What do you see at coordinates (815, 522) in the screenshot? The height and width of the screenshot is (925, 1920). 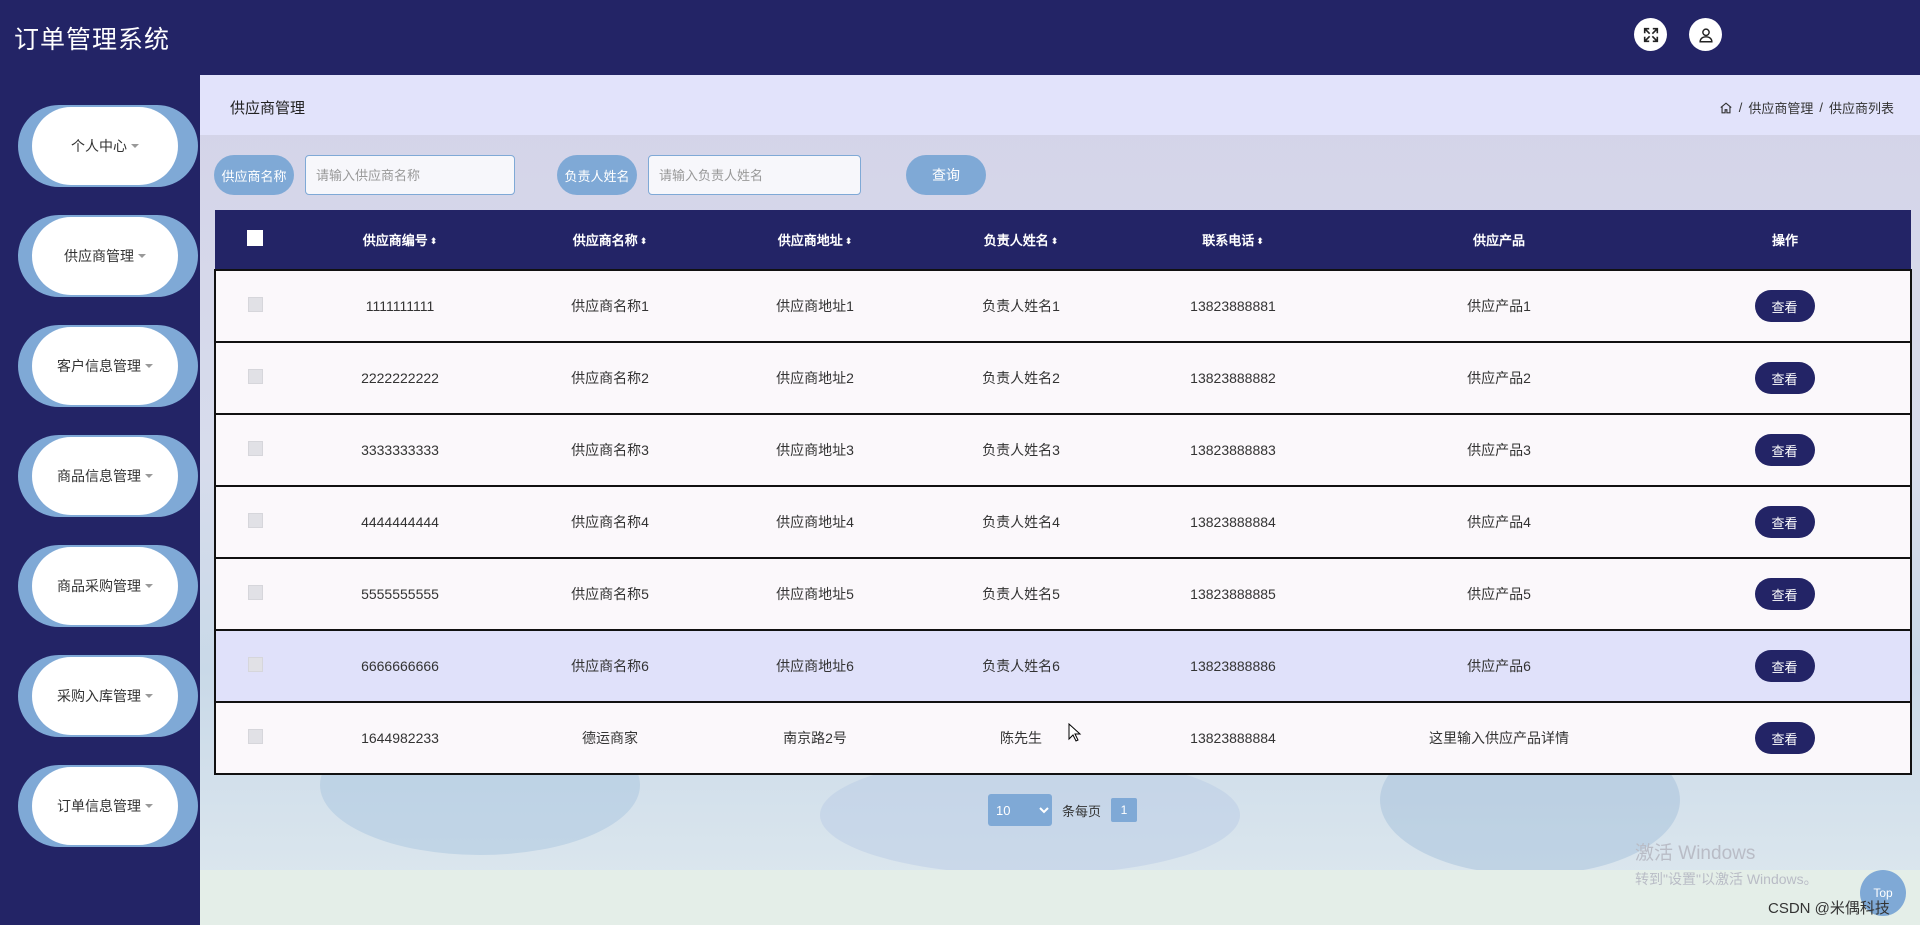 I see `cell-supplier-address: 供应商地址4` at bounding box center [815, 522].